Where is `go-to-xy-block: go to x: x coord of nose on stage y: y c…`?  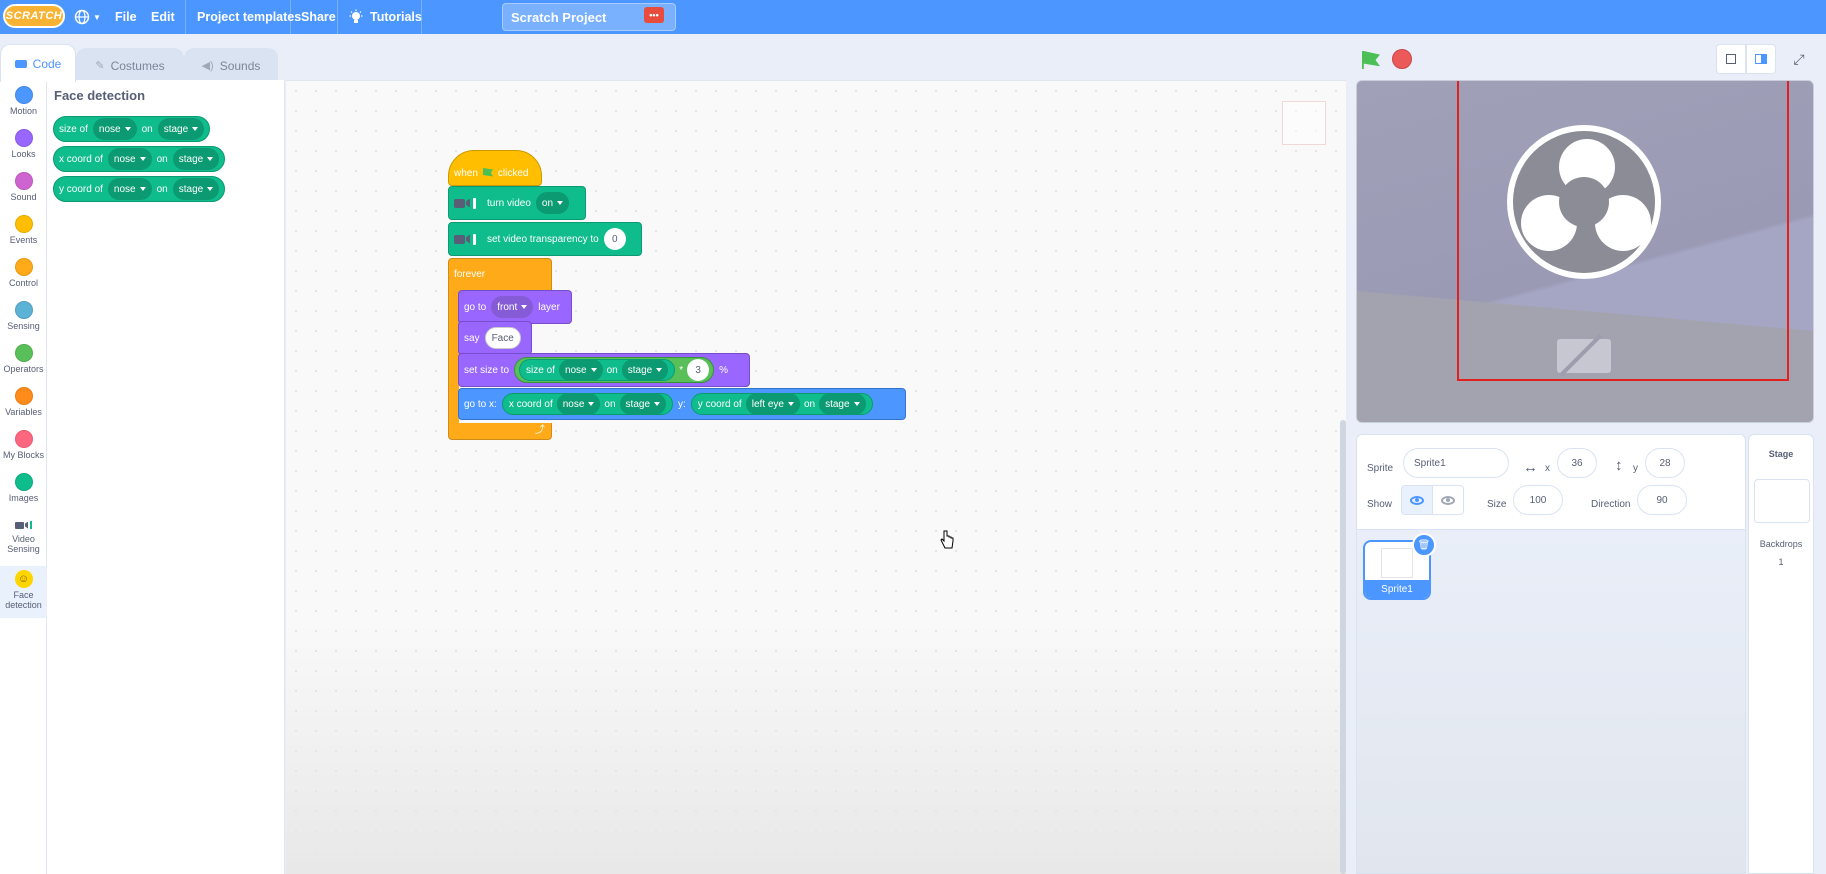
go-to-xy-block: go to x: x coord of nose on stage y: y c… is located at coordinates (682, 404).